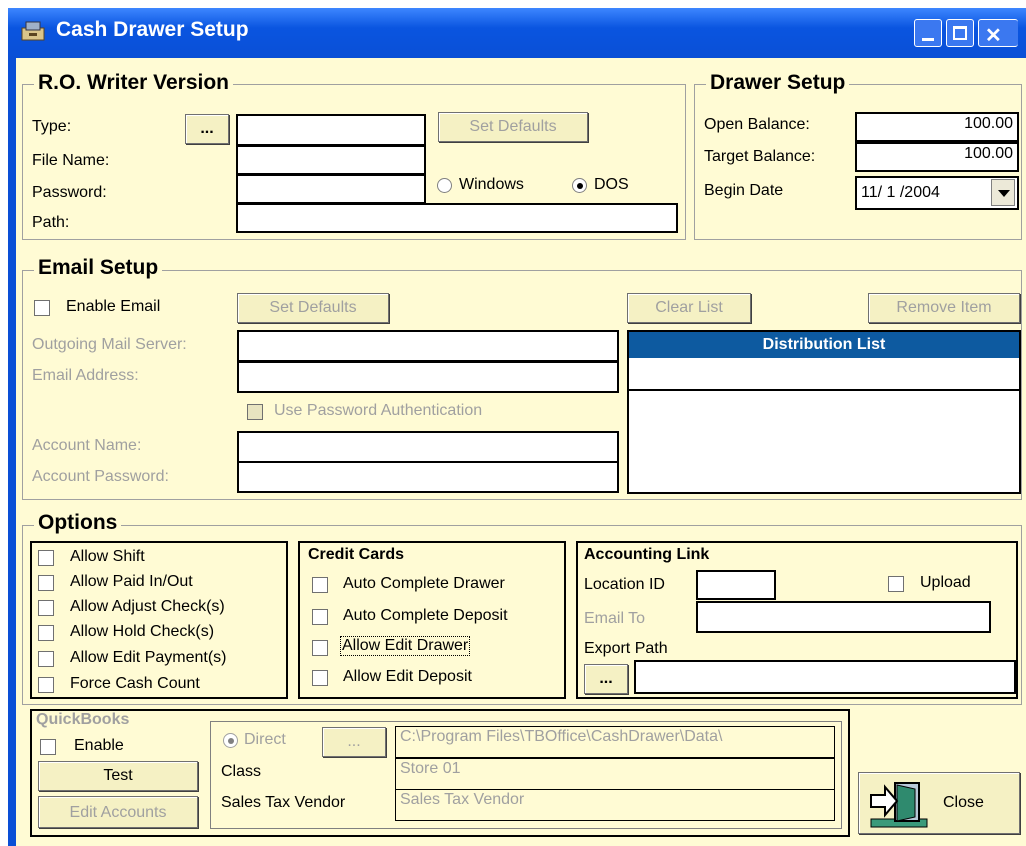 This screenshot has width=1026, height=846. What do you see at coordinates (928, 33) in the screenshot?
I see `minimize-button` at bounding box center [928, 33].